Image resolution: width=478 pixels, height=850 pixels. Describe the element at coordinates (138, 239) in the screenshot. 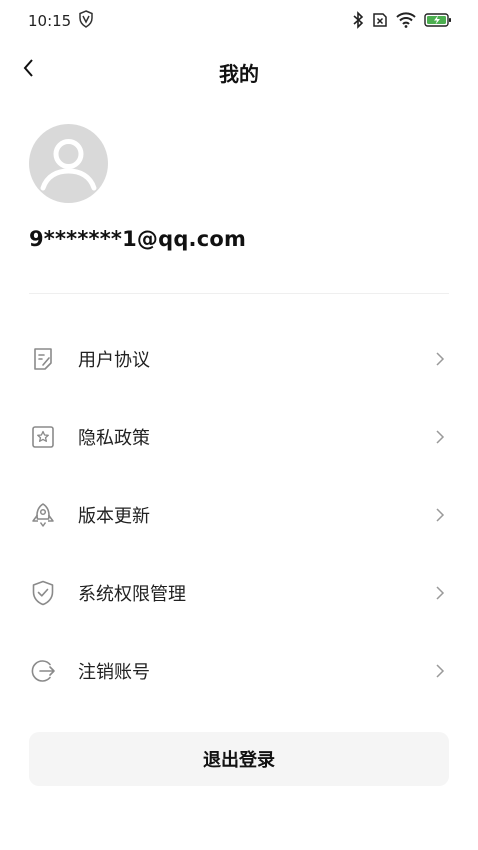

I see `account-email: 9*******1@qq.com` at that location.